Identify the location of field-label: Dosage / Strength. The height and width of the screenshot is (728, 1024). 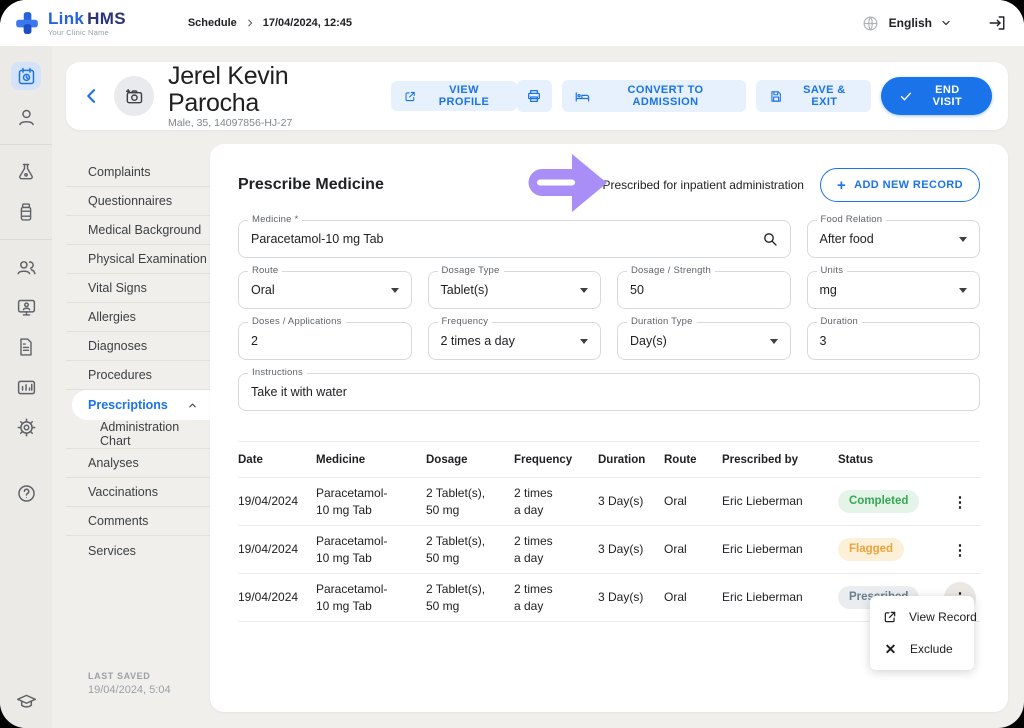
(671, 270).